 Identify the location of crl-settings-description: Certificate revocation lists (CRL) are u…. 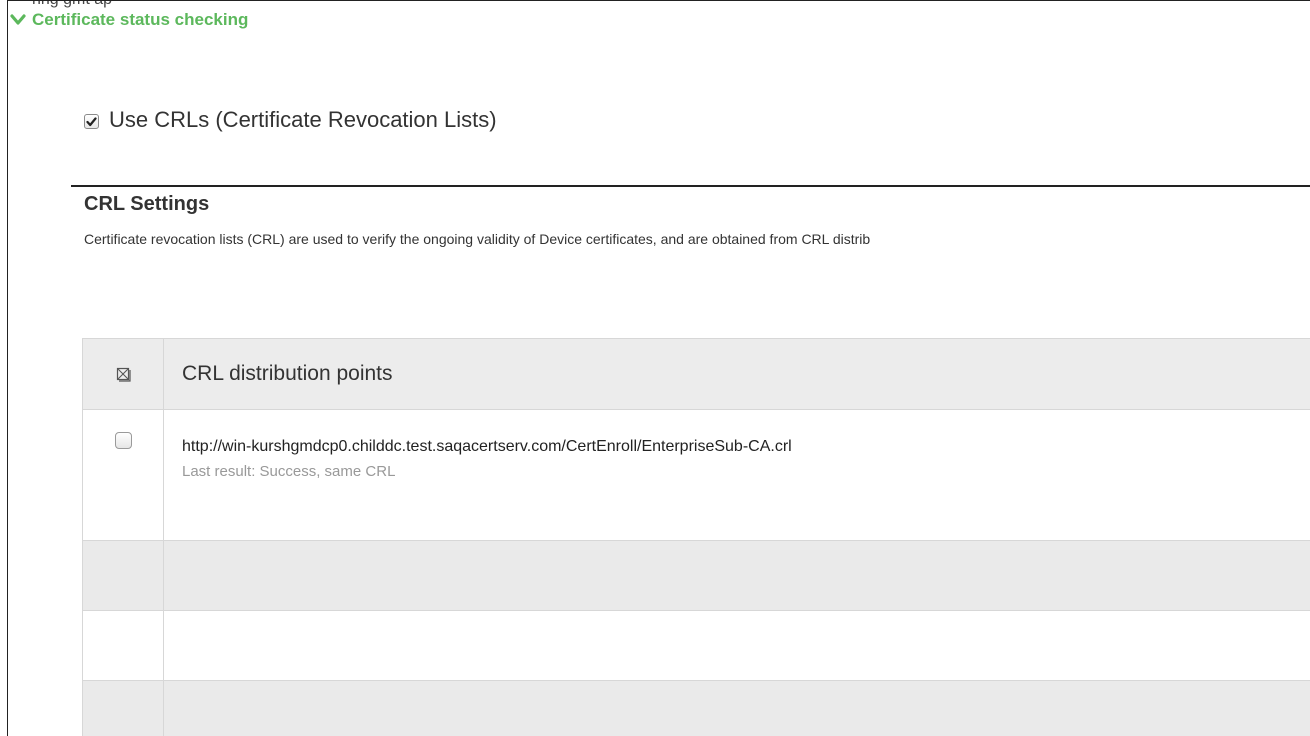
(477, 239).